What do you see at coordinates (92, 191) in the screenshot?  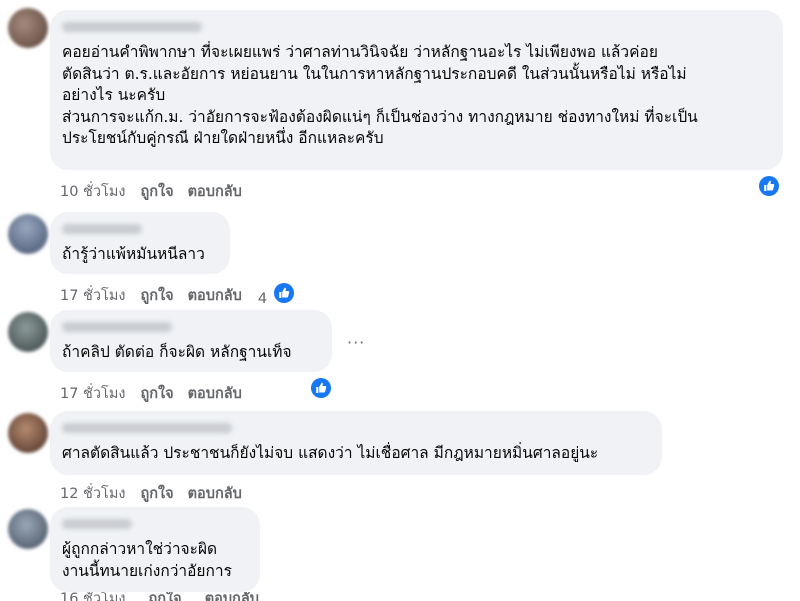 I see `comment-timestamp: 10 ชั่วโมง` at bounding box center [92, 191].